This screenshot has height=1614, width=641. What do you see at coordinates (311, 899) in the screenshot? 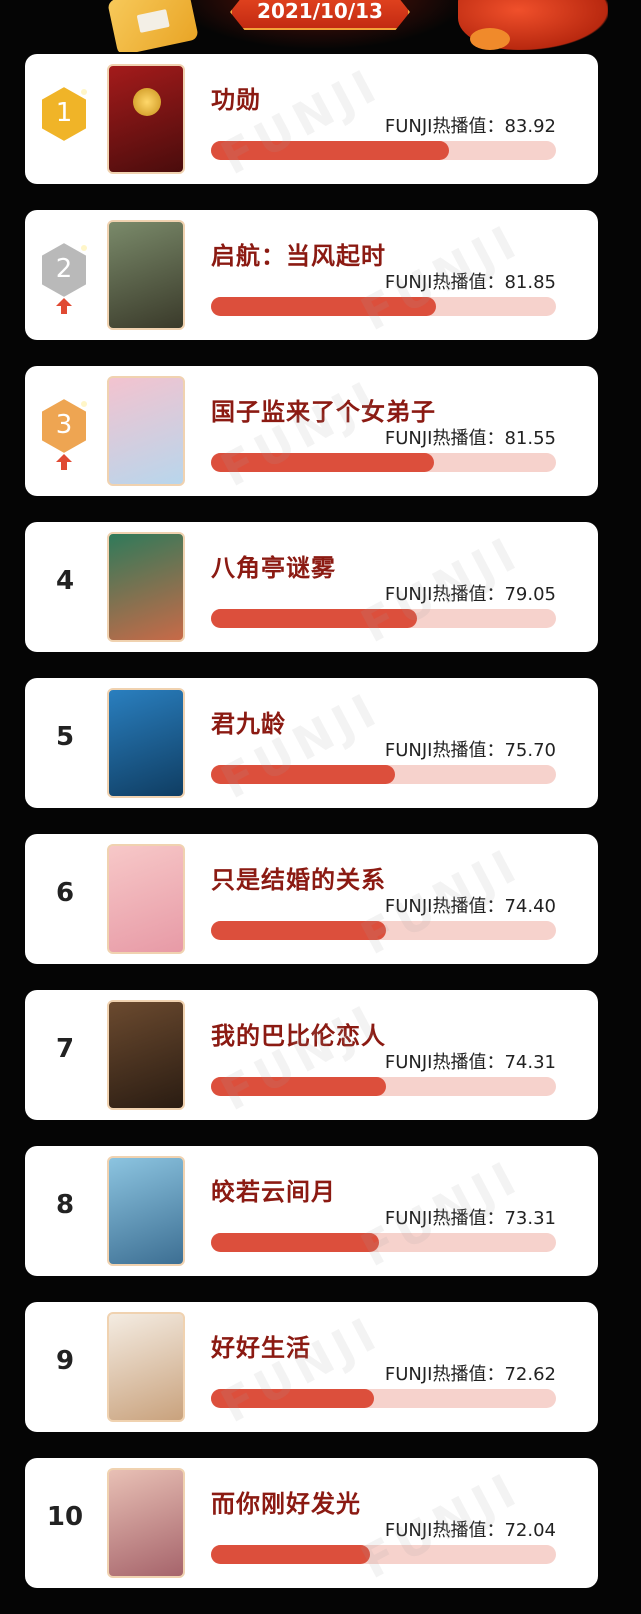
I see `ranking-row: 6 只是结婚的关系 FUNJI热播值：74.40 FUNJI` at bounding box center [311, 899].